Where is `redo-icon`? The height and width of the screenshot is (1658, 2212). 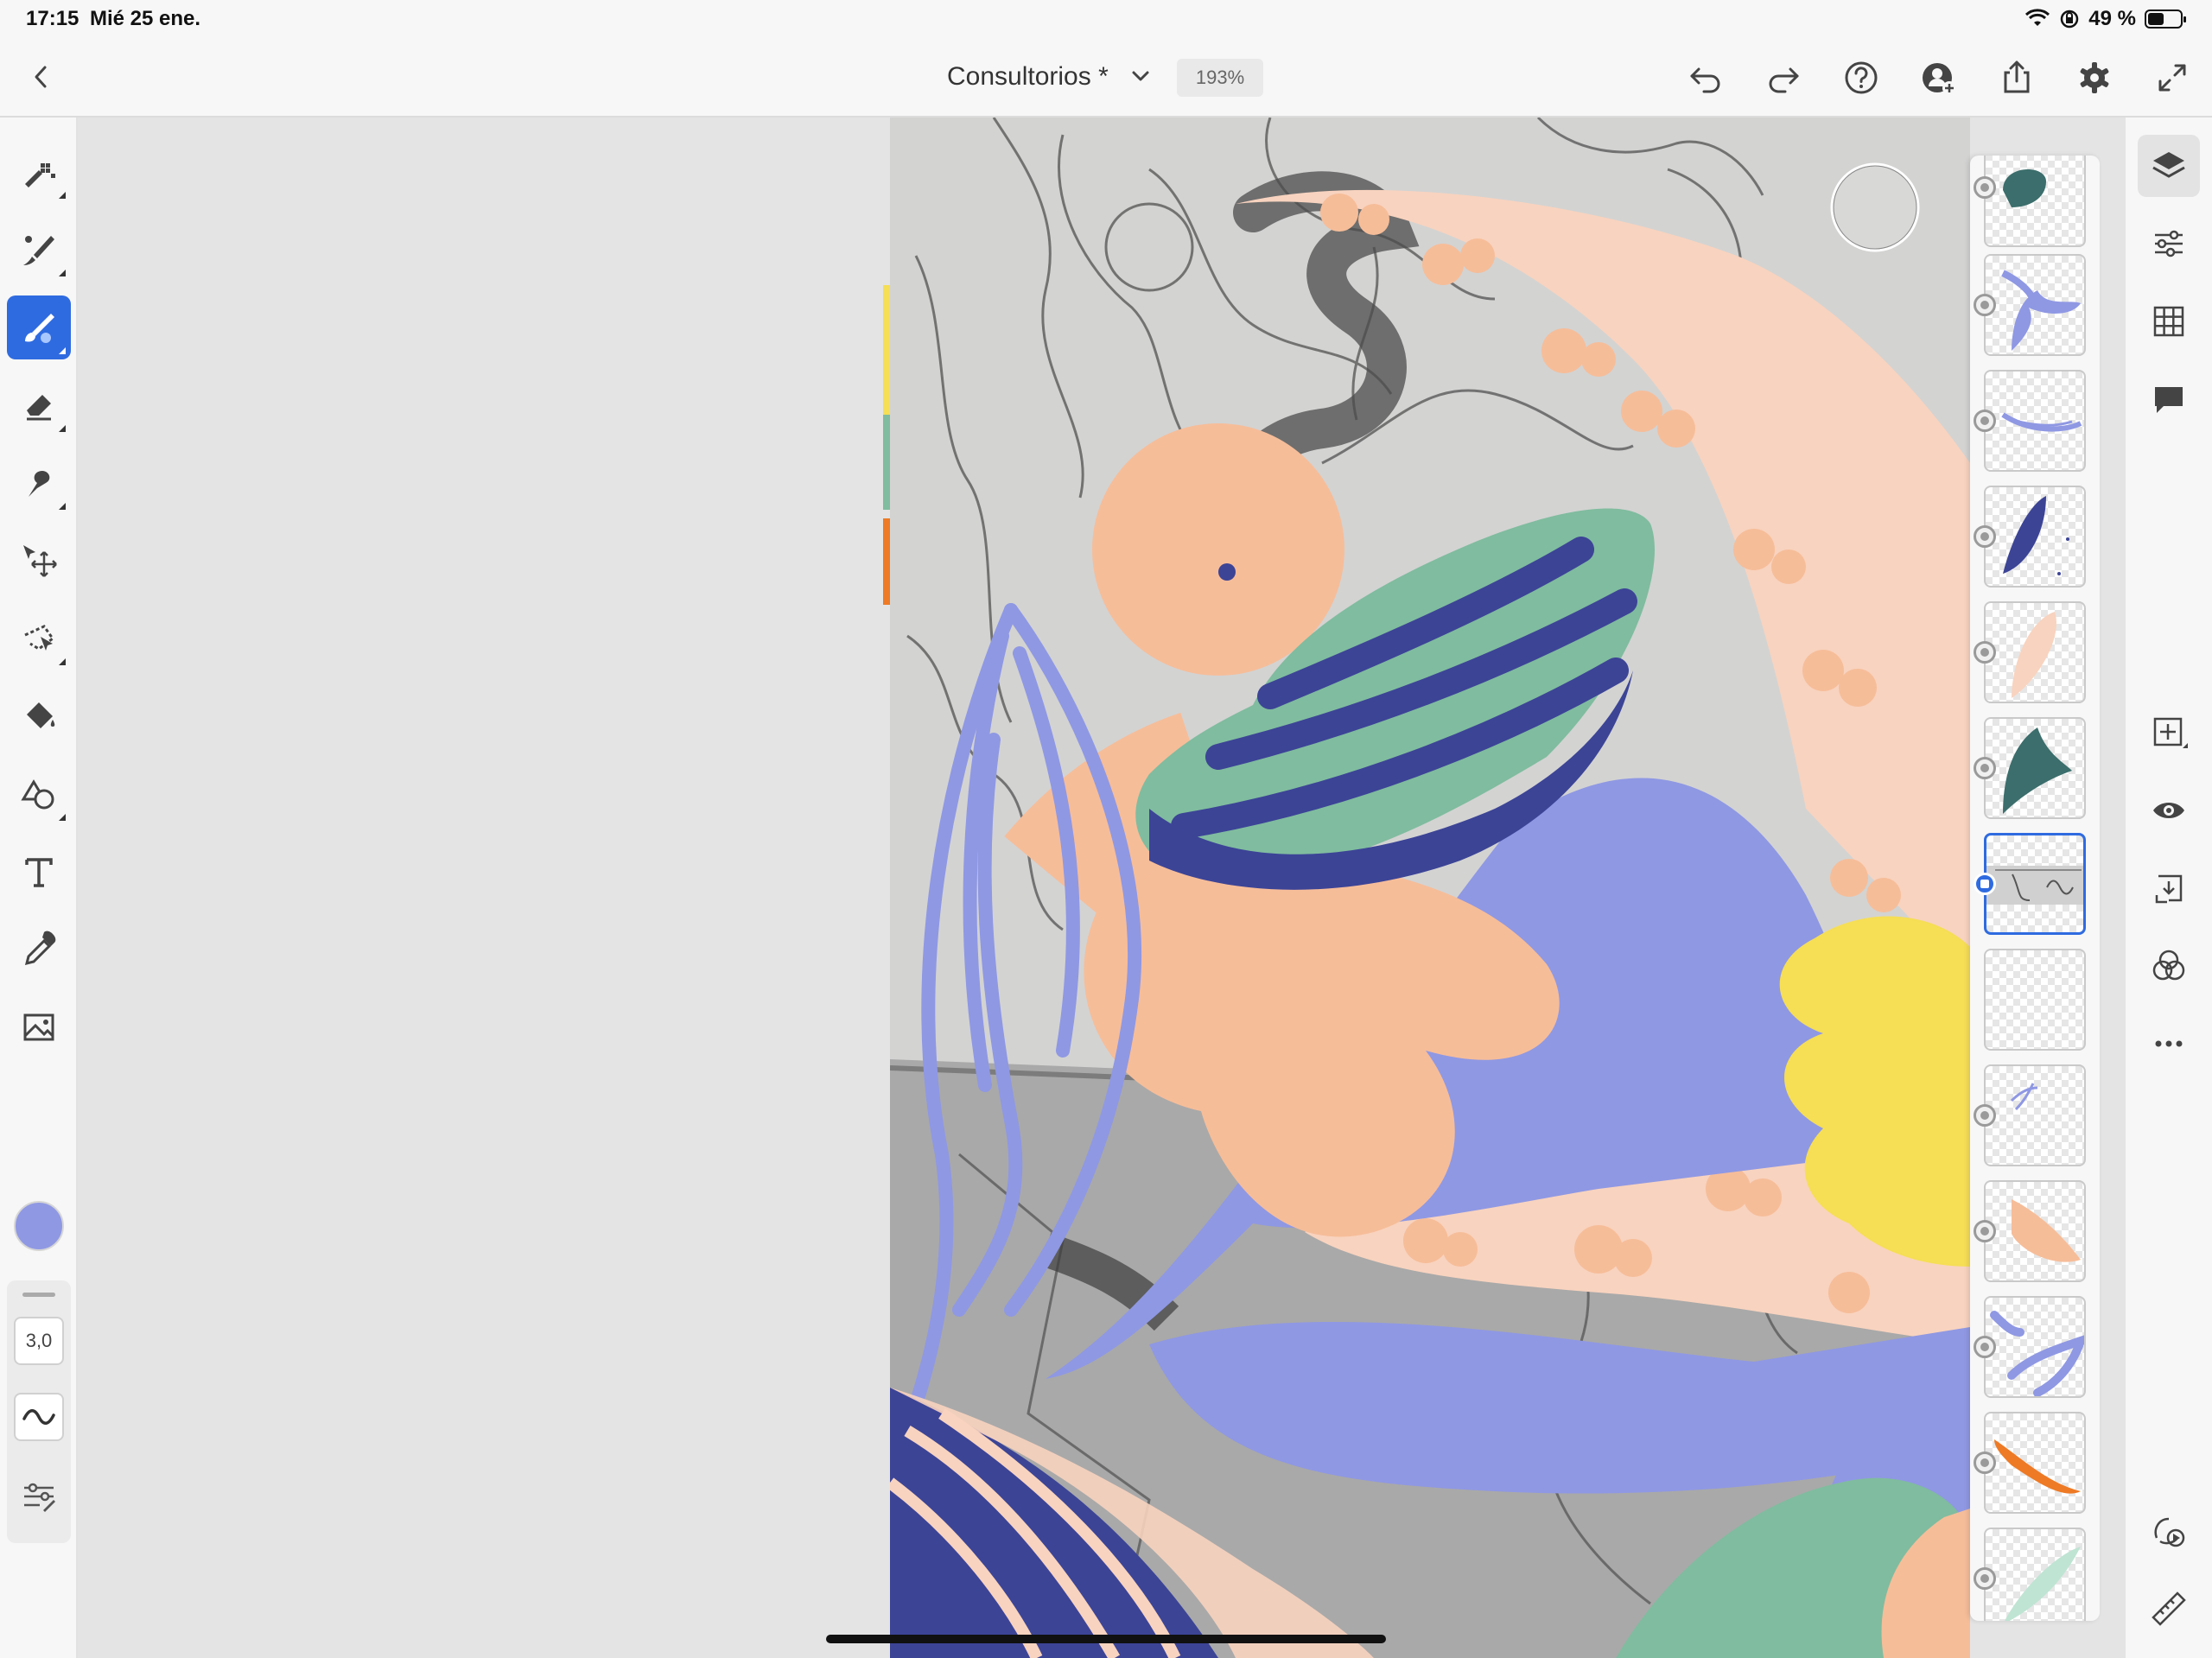 redo-icon is located at coordinates (1784, 77).